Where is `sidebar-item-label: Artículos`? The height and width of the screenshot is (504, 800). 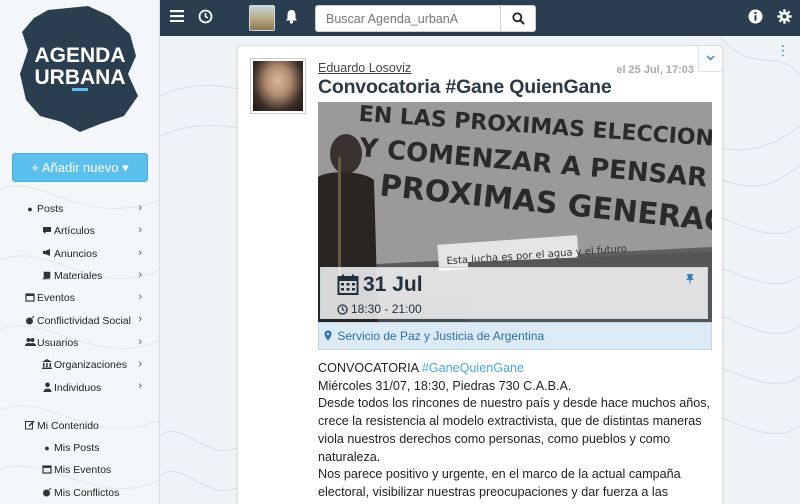
sidebar-item-label: Artículos is located at coordinates (74, 231).